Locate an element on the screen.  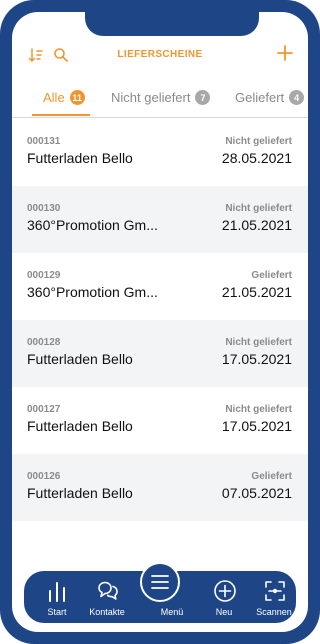
app-header: LIEFERSCHEINE is located at coordinates (160, 55).